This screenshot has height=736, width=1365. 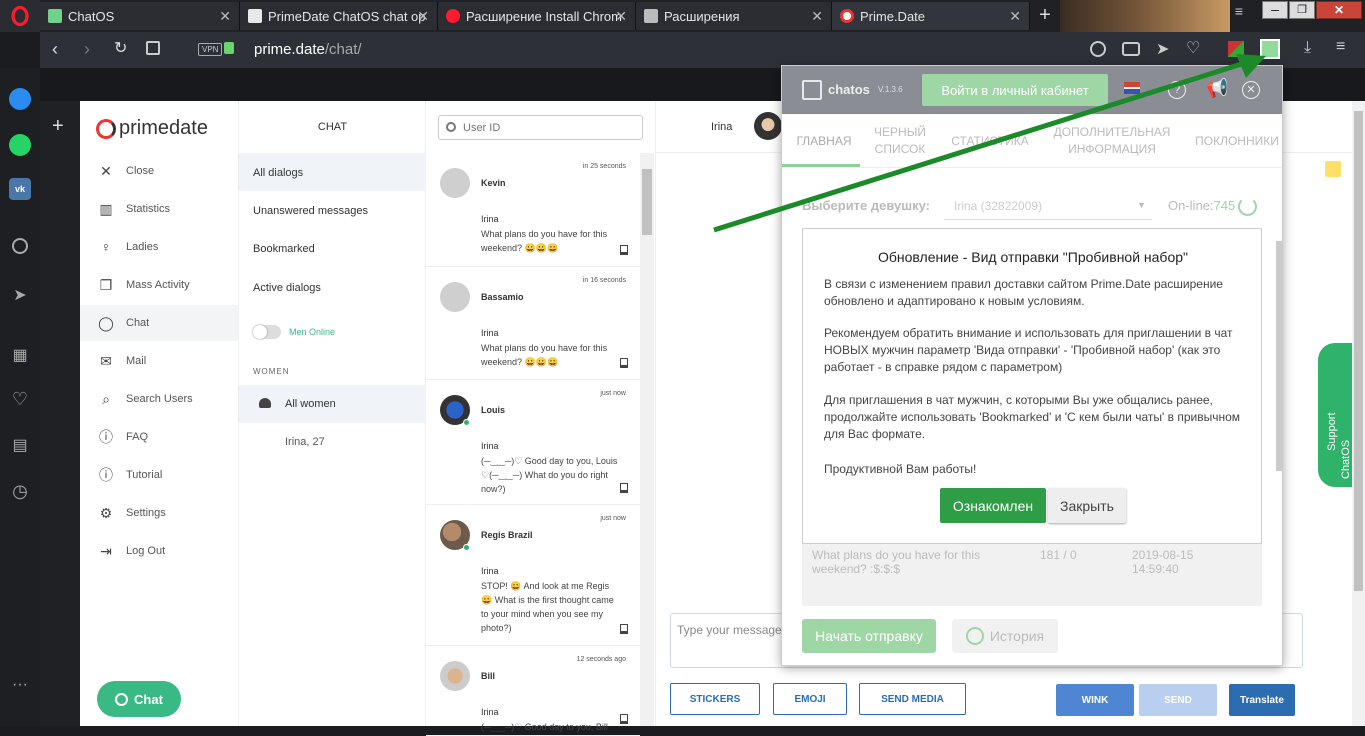 I want to click on user-id-input, so click(x=548, y=127).